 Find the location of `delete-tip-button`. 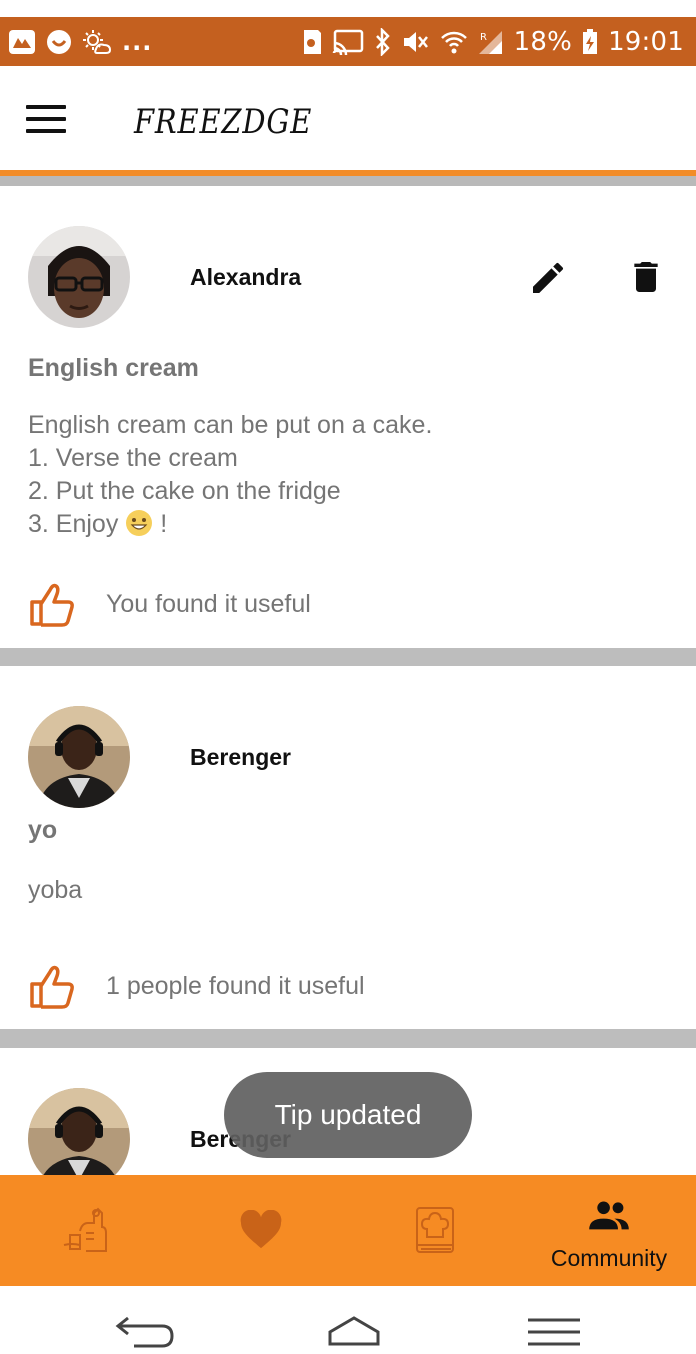

delete-tip-button is located at coordinates (646, 276).